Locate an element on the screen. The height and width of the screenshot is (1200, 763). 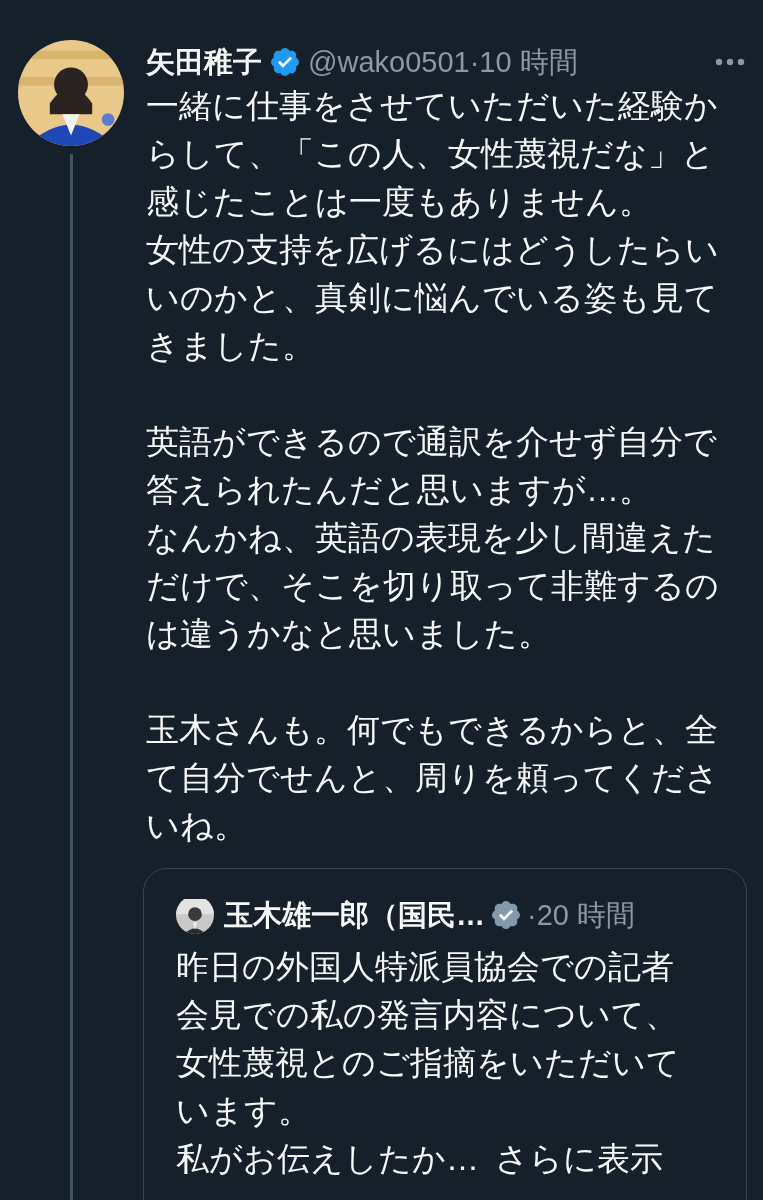
author-name: 矢田稚子 is located at coordinates (204, 62).